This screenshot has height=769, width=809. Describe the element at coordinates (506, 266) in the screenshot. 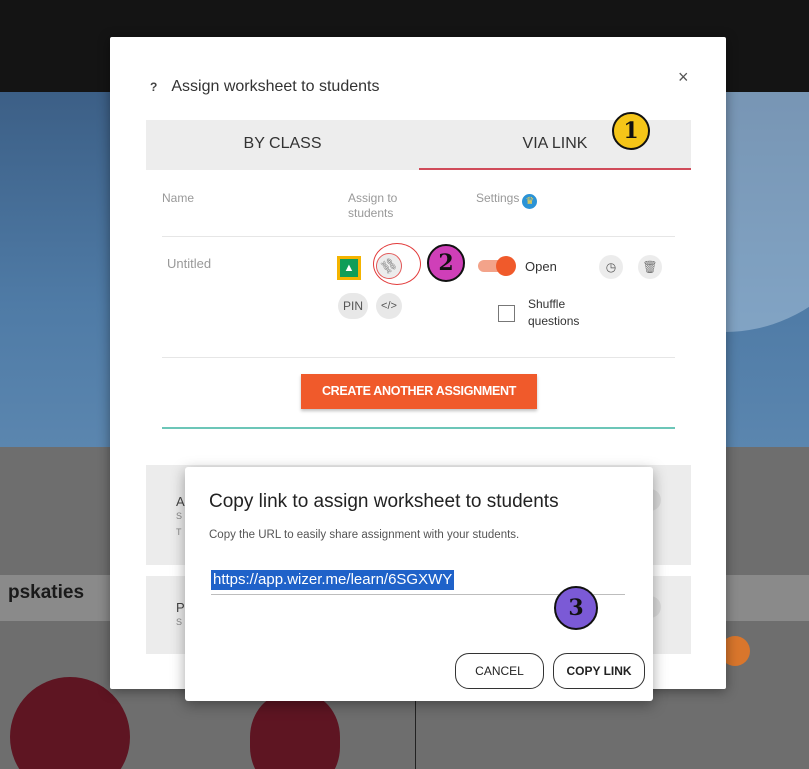

I see `toggle-knob` at that location.